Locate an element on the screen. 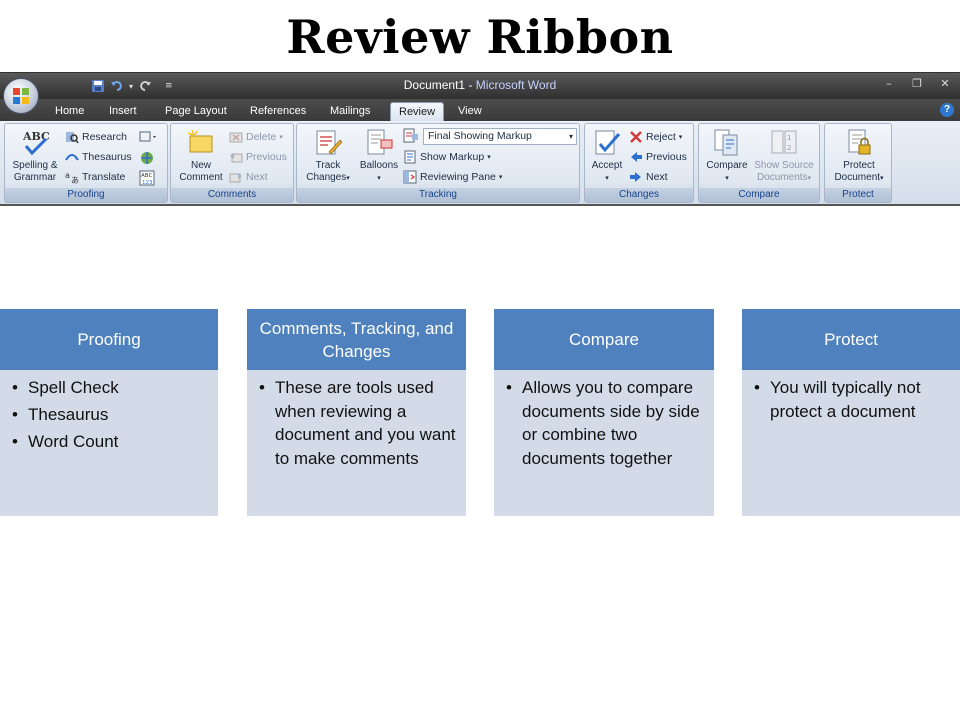  display-for-review-icon is located at coordinates (410, 135).